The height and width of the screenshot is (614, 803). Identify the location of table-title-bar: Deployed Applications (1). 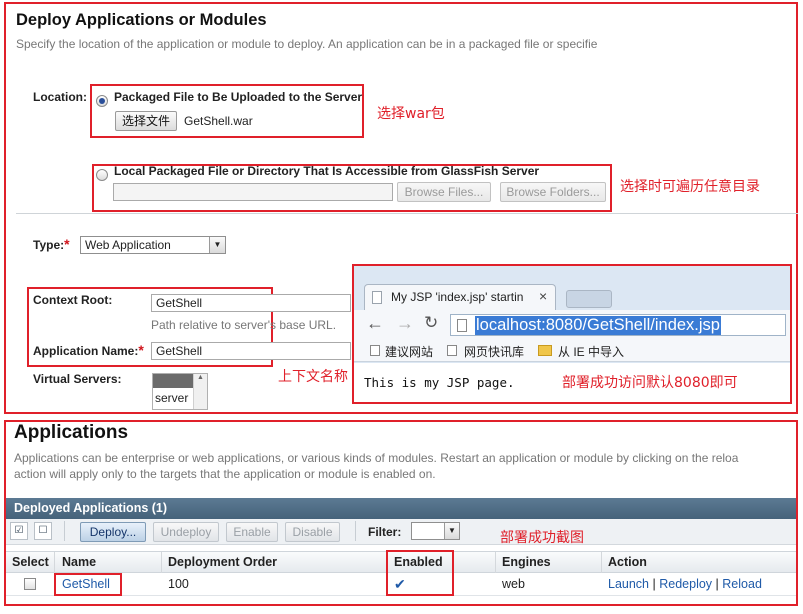
(401, 508).